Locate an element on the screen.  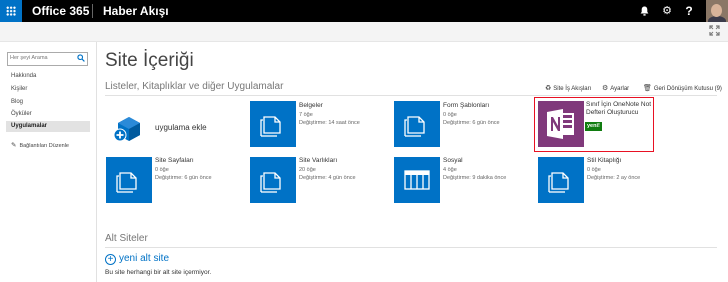
suite-divider is located at coordinates (92, 11).